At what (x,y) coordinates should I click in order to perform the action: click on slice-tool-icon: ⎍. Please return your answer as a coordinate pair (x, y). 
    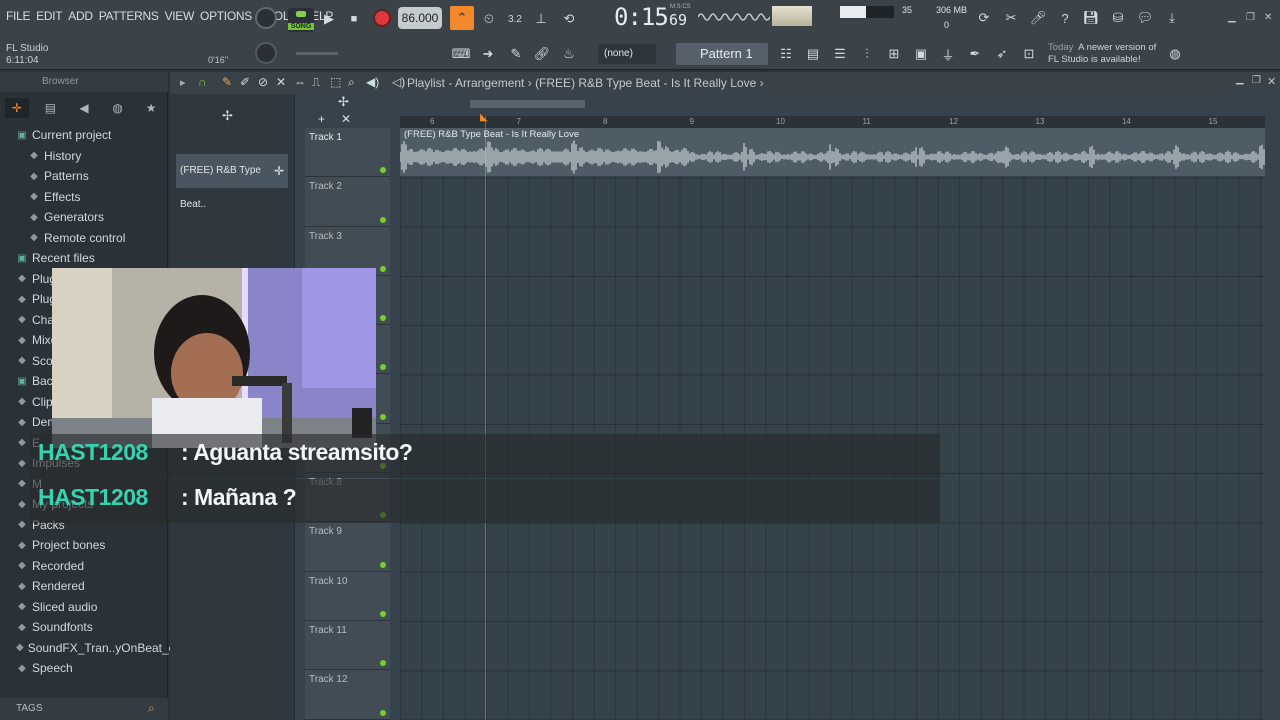
    Looking at the image, I should click on (316, 82).